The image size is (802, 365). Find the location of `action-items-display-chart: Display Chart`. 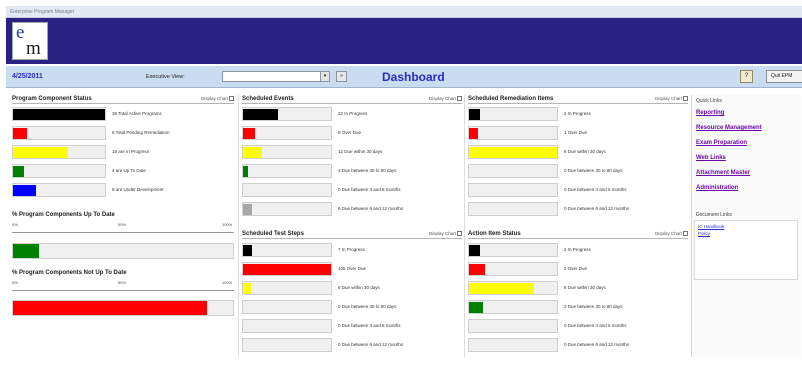

action-items-display-chart: Display Chart is located at coordinates (671, 233).